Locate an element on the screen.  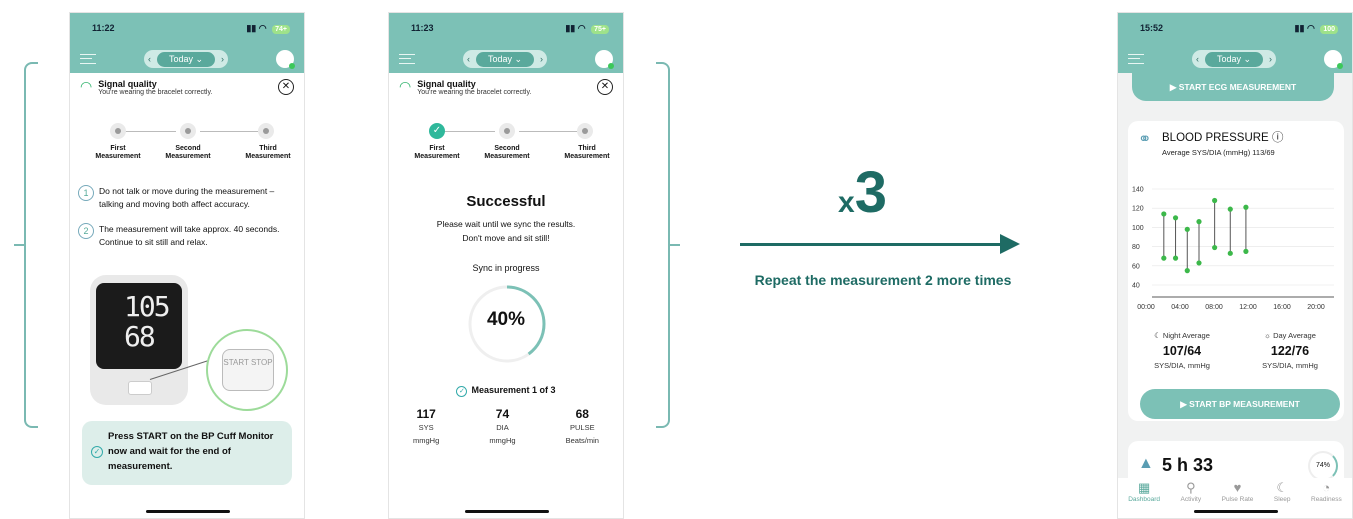
value-unit: mmgHg is located at coordinates (502, 440).